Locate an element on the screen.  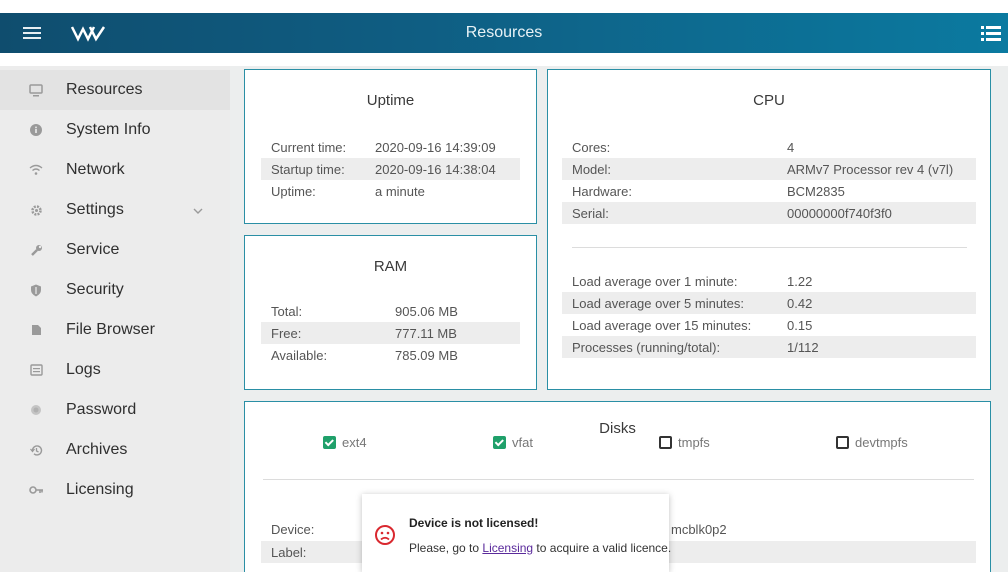
row-label: Load average over 5 minutes: is located at coordinates (658, 303).